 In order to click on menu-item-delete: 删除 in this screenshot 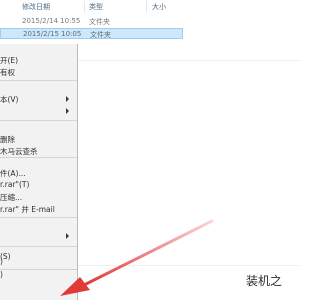, I will do `click(38, 139)`.